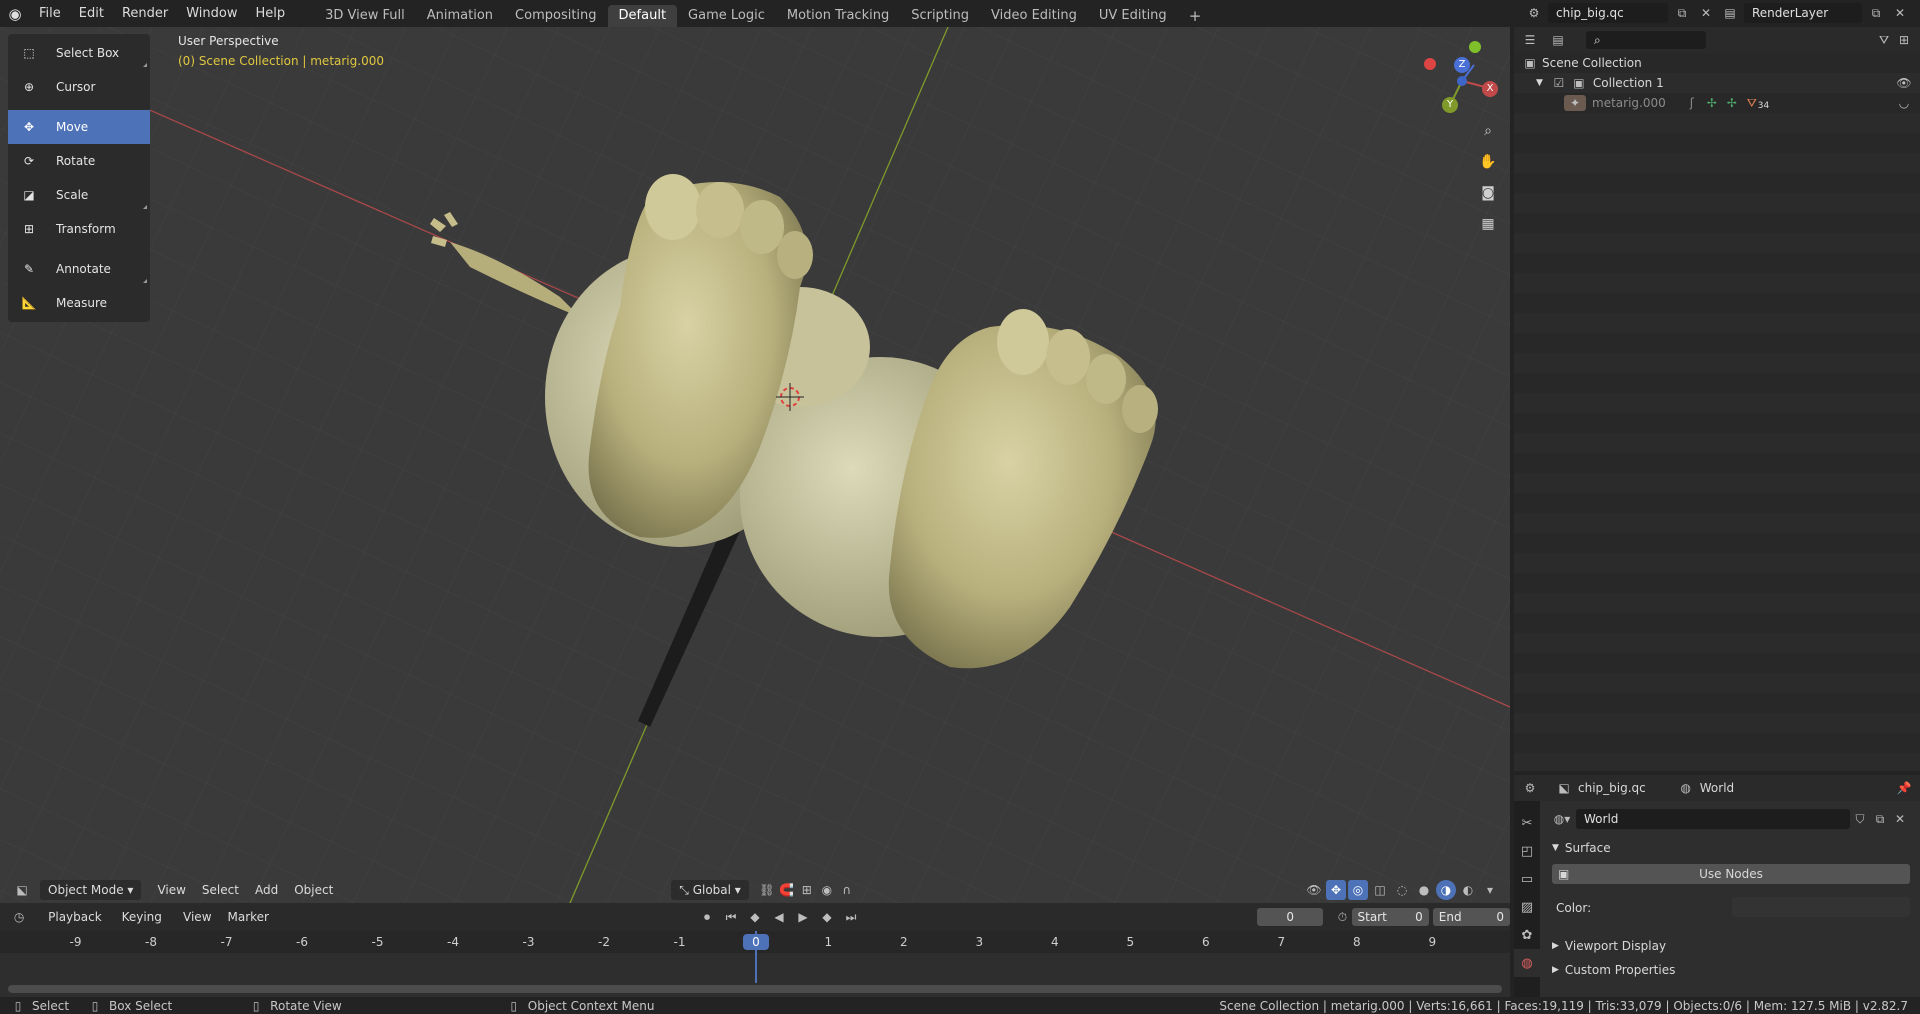 This screenshot has height=1014, width=1920. I want to click on tab-scripting: Scripting, so click(940, 16).